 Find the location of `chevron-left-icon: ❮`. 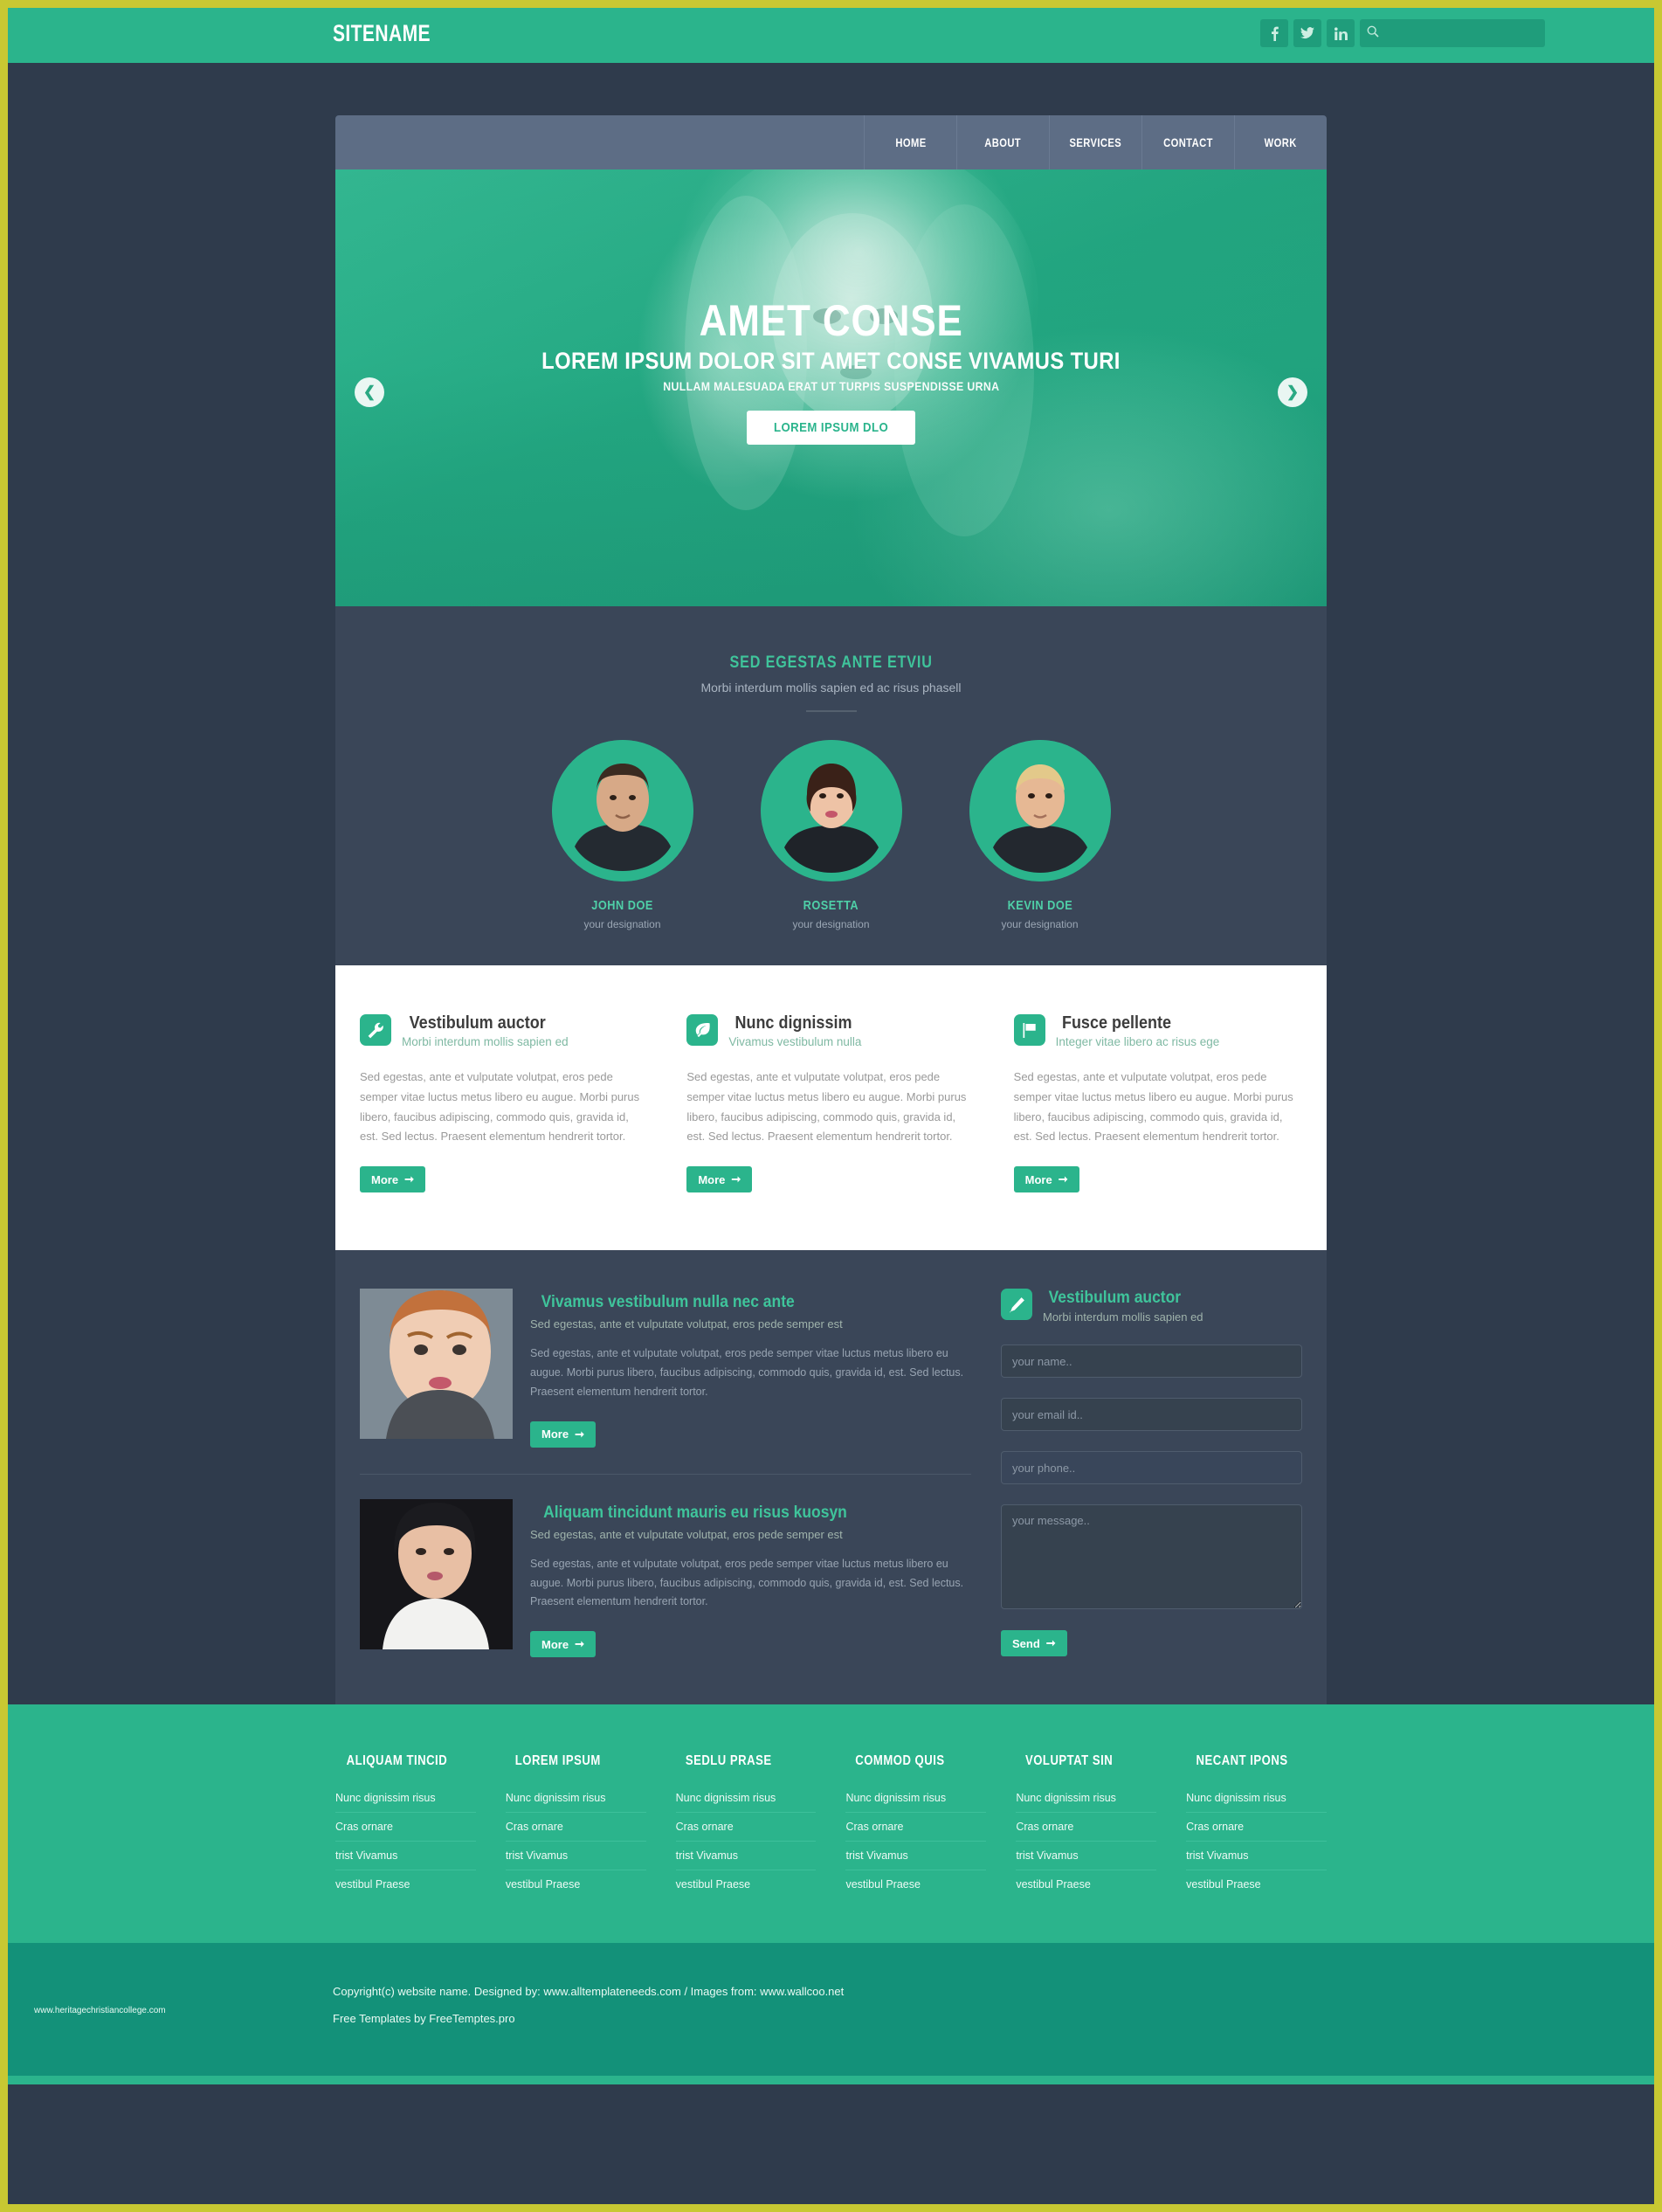

chevron-left-icon: ❮ is located at coordinates (369, 392).